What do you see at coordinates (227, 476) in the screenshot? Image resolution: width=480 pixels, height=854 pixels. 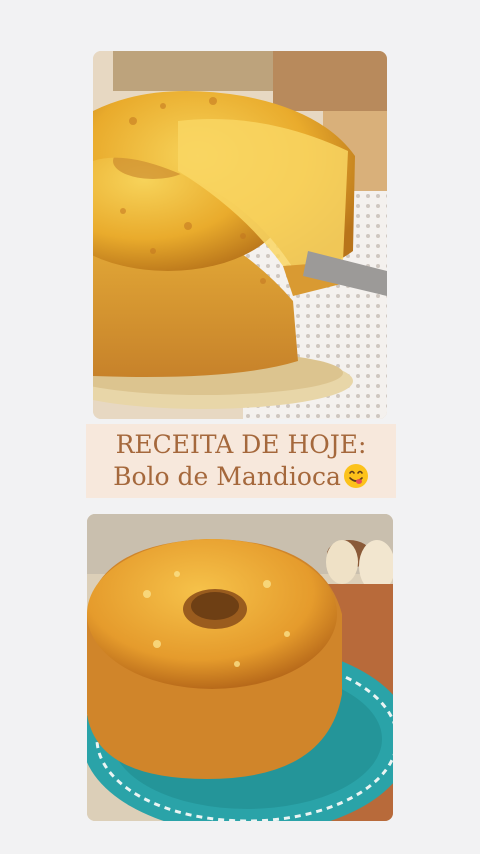 I see `recipe-name: Bolo de Mandioca` at bounding box center [227, 476].